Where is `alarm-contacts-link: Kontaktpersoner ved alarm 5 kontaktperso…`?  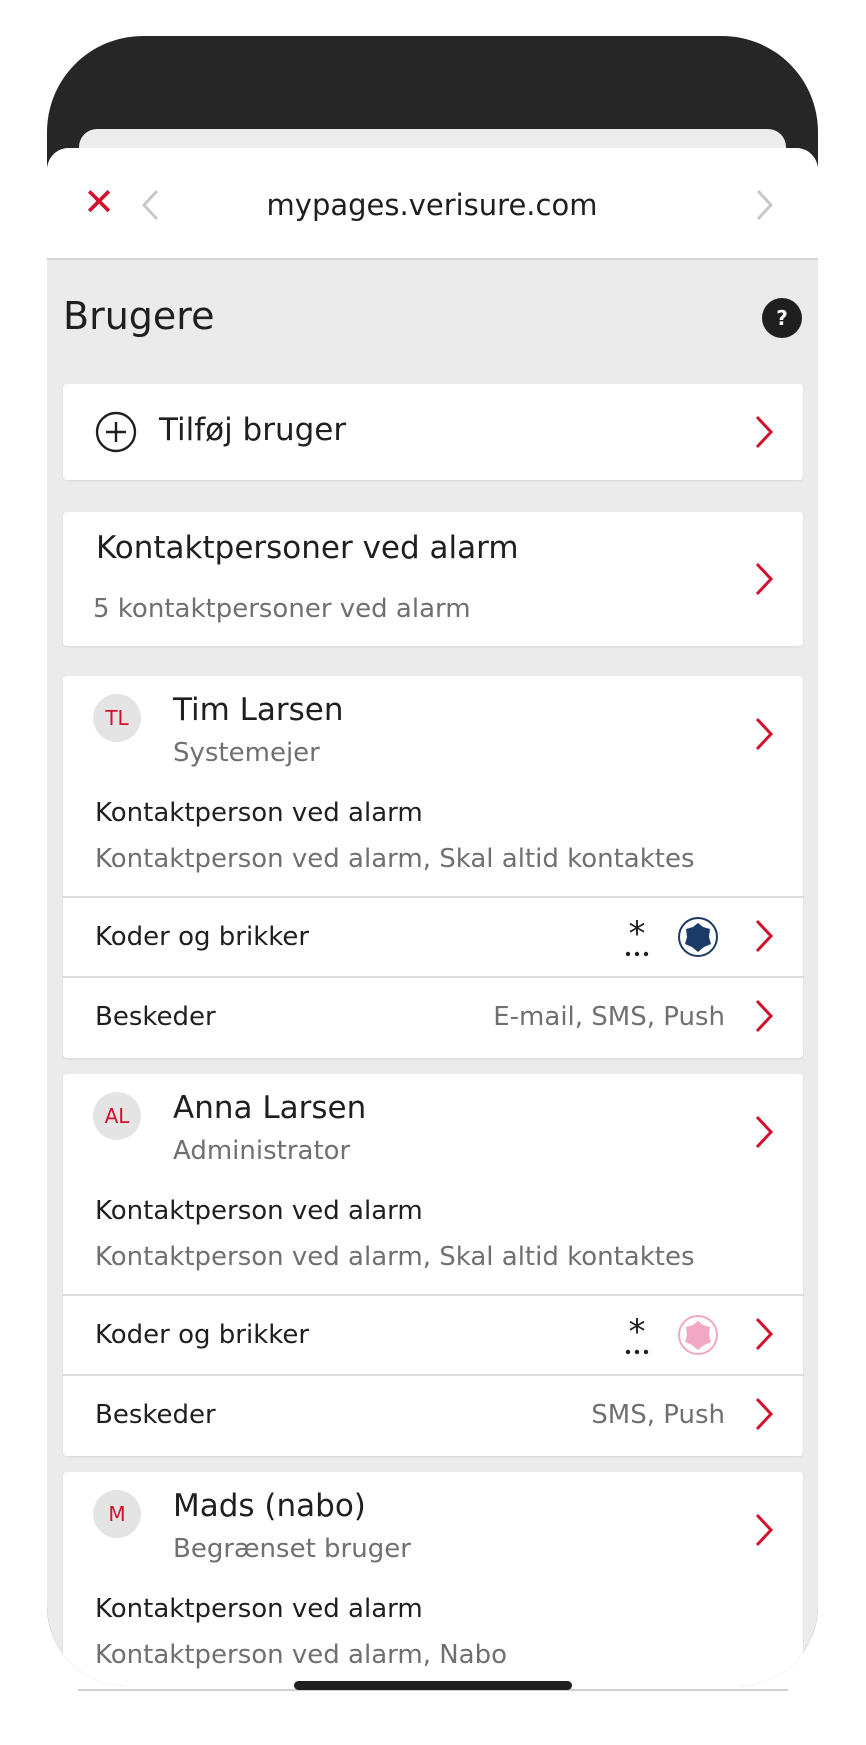
alarm-contacts-link: Kontaktpersoner ved alarm 5 kontaktperso… is located at coordinates (433, 579).